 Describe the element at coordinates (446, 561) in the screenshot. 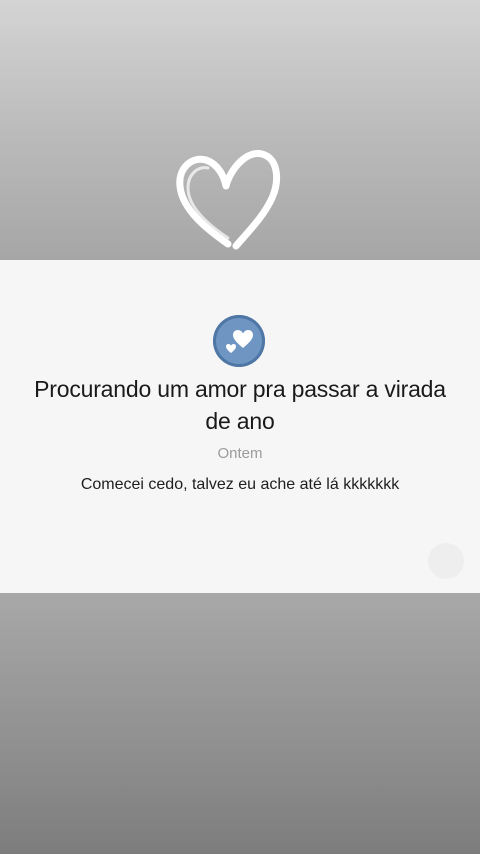

I see `circle-button-icon` at that location.